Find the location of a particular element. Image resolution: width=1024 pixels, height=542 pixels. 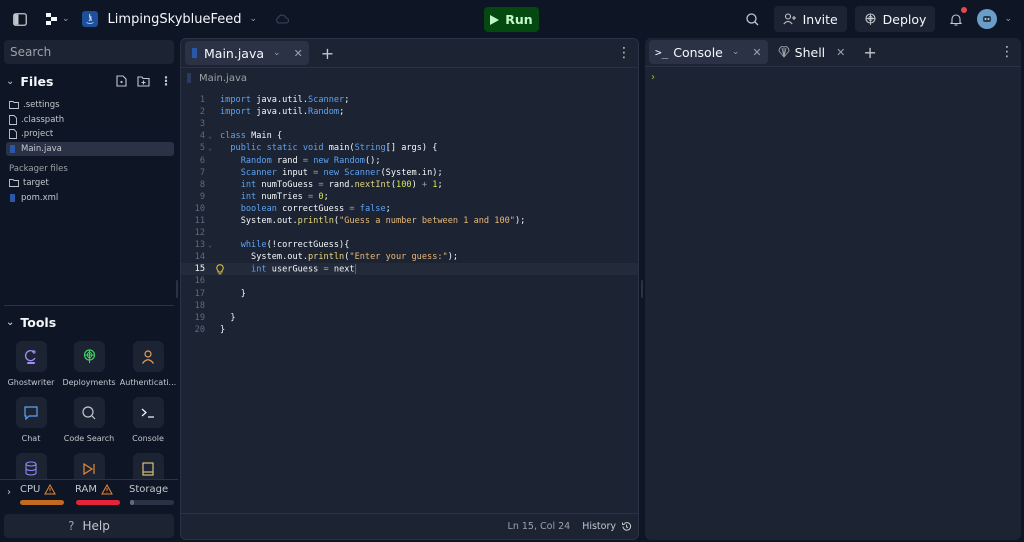

file-item-target: target is located at coordinates (90, 183).